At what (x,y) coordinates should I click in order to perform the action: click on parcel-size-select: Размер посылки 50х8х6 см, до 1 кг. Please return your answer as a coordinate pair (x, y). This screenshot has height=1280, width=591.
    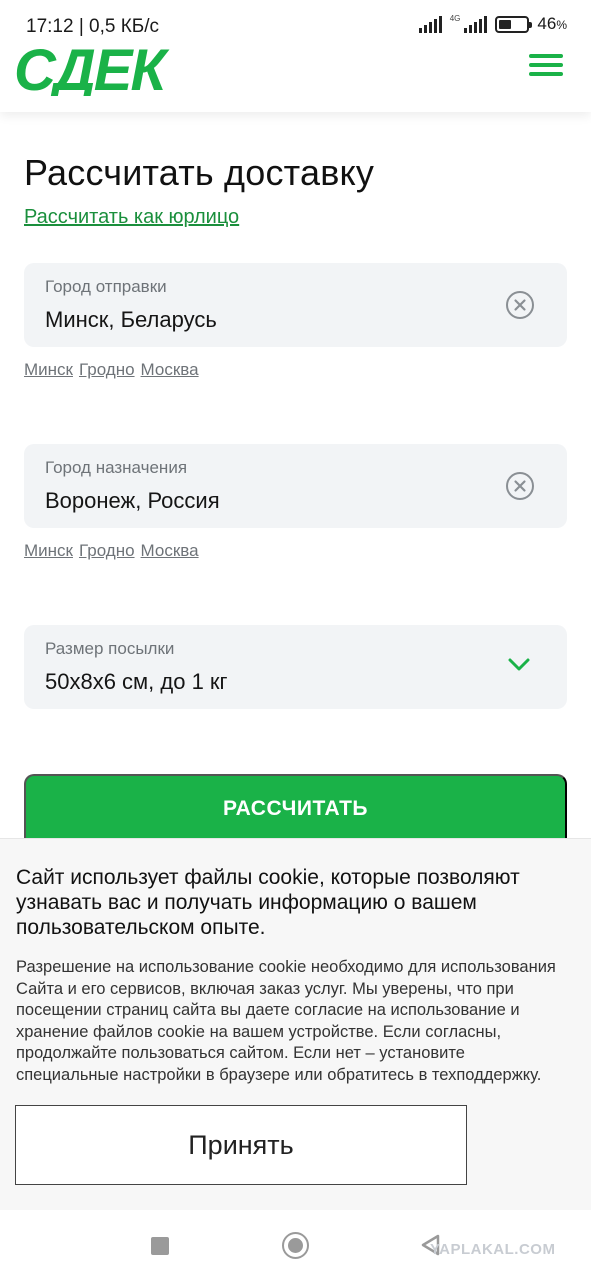
    Looking at the image, I should click on (295, 667).